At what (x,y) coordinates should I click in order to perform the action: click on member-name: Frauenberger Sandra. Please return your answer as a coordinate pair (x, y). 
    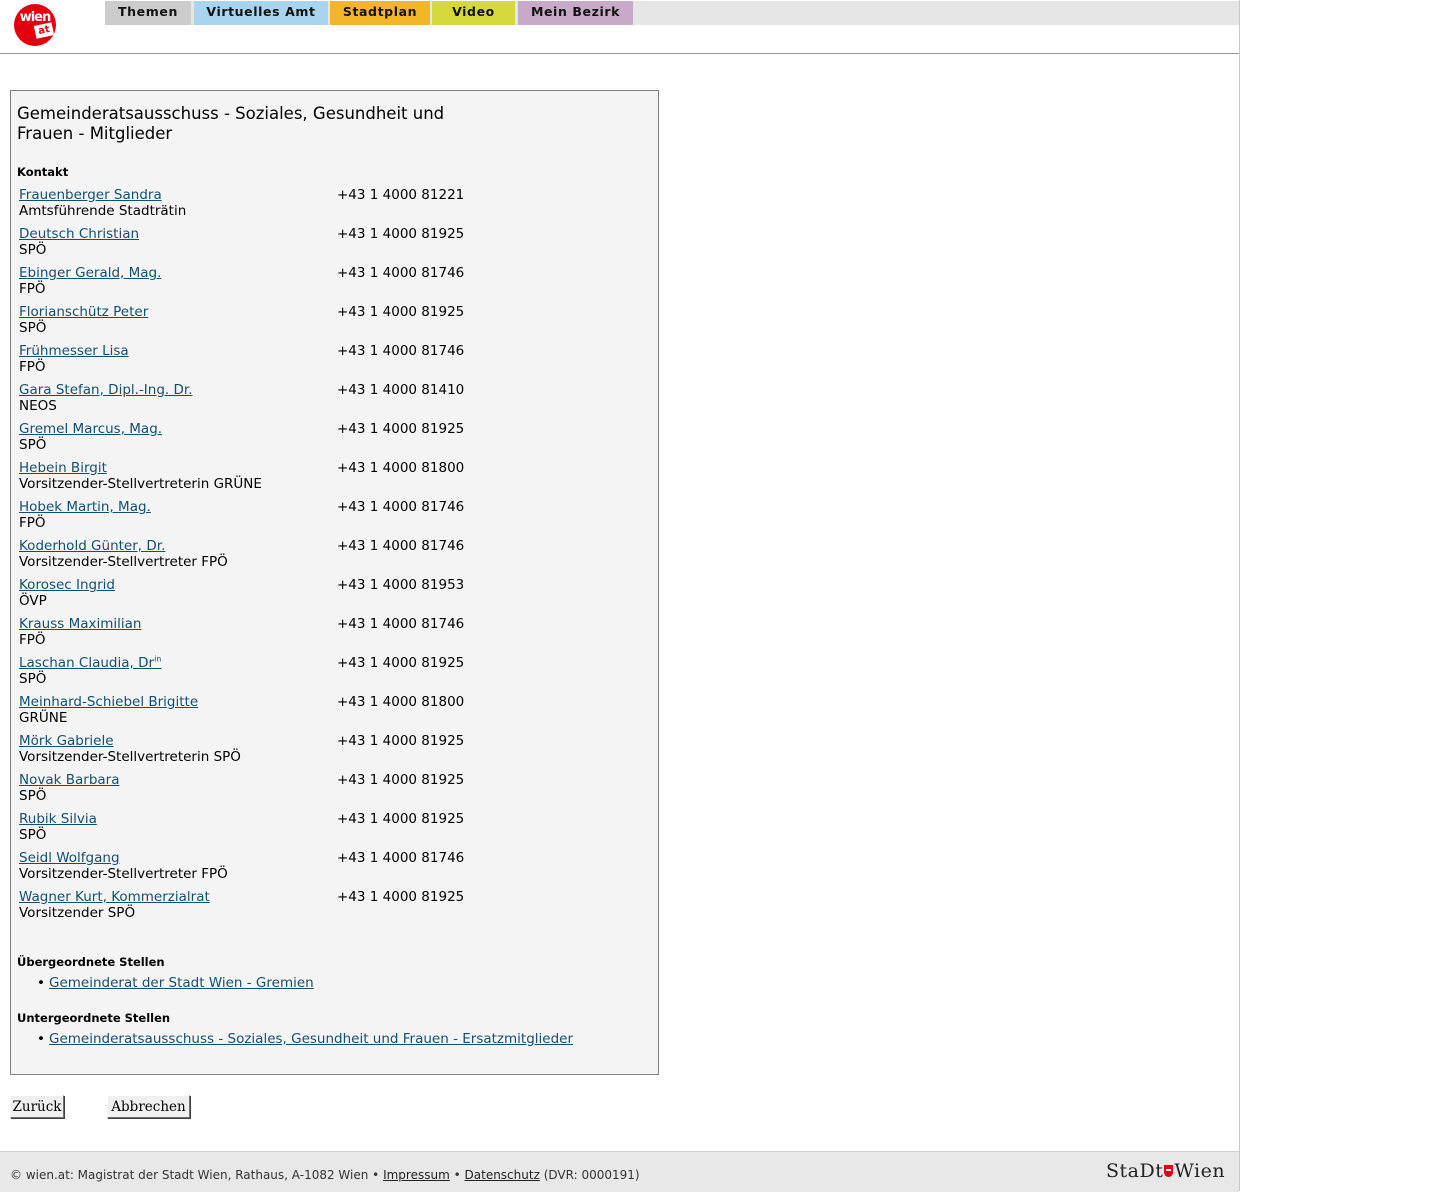
    Looking at the image, I should click on (90, 195).